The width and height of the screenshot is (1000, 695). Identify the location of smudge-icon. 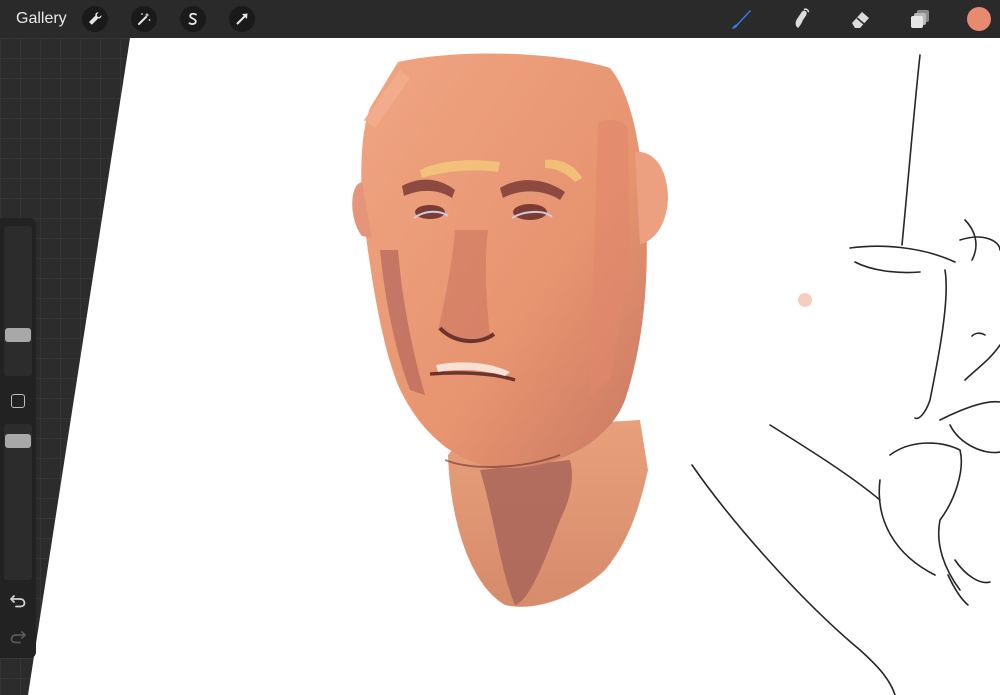
(802, 18).